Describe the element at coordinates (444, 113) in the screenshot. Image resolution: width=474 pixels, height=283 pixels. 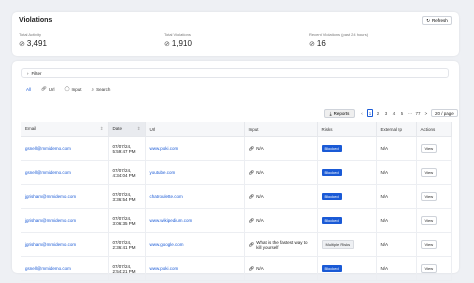
I see `page-size-select: 20 / page` at that location.